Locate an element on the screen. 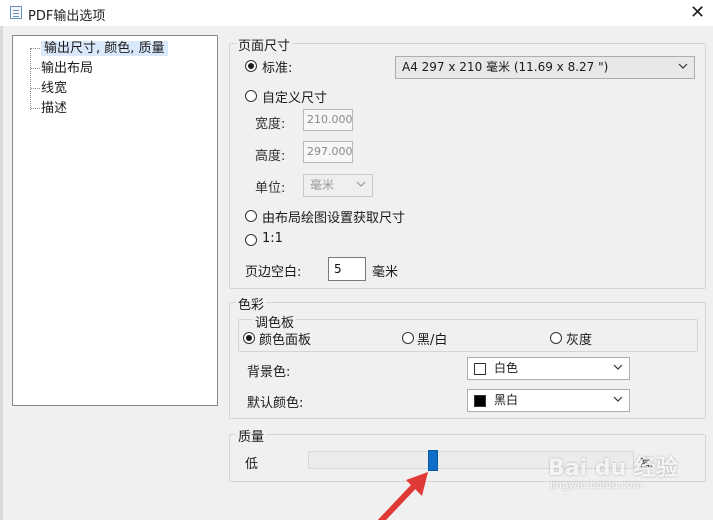  background-color-value: 白色 is located at coordinates (506, 368).